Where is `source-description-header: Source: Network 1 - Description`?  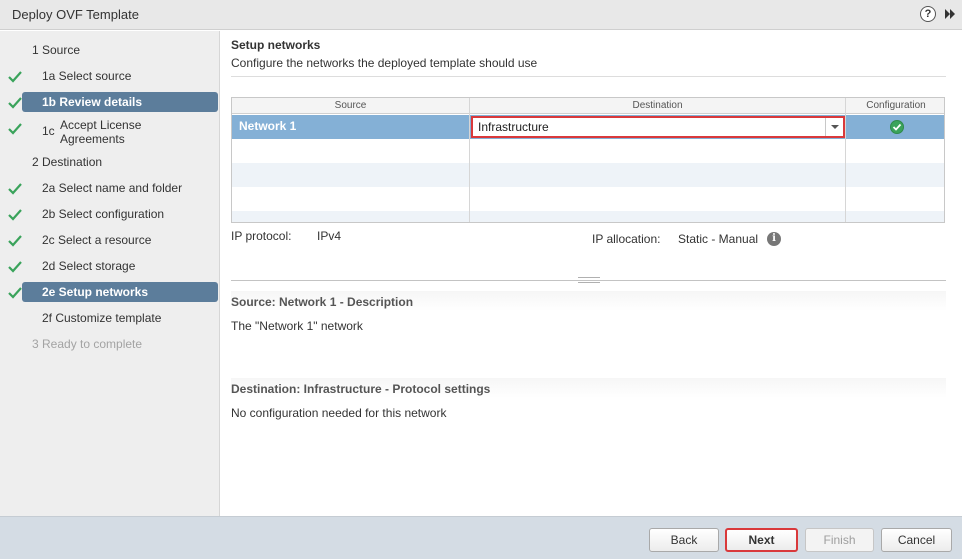 source-description-header: Source: Network 1 - Description is located at coordinates (588, 301).